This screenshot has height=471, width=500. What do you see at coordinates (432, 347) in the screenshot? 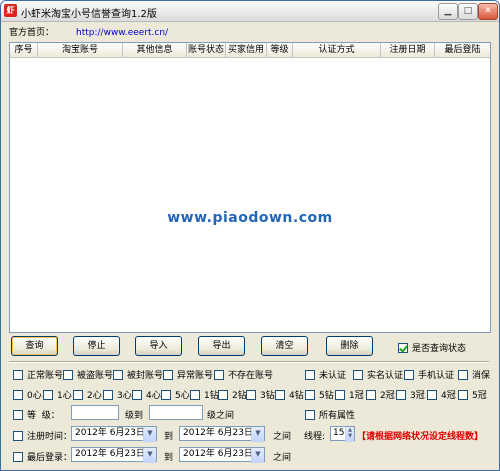
I see `query-status-checkbox: 是否查询状态` at bounding box center [432, 347].